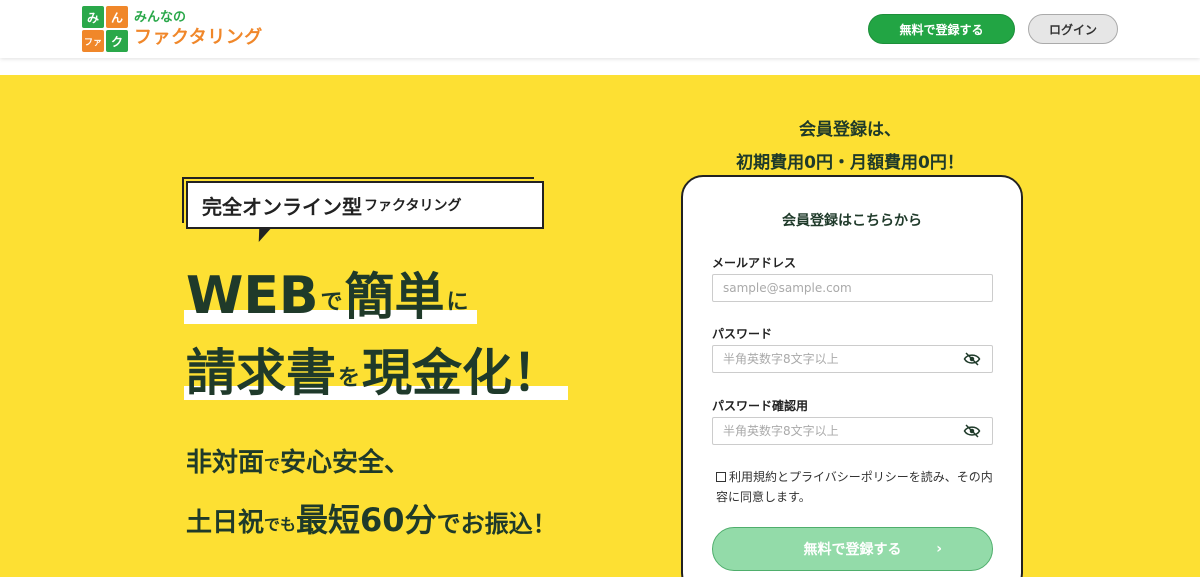 The image size is (1200, 577). I want to click on agree-checkbox-row: 利用規約とプライバシーポリシーを読み、その内容に同意します。, so click(856, 487).